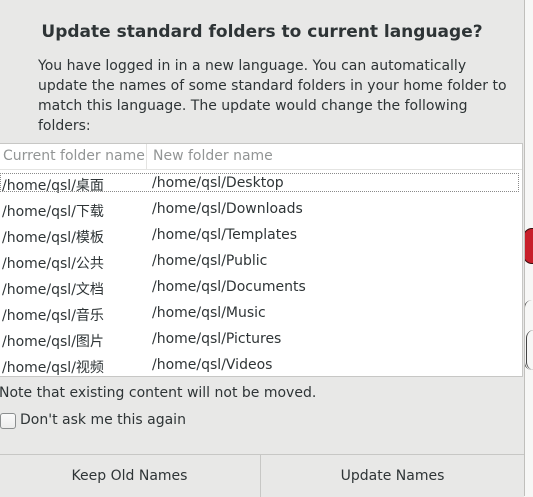 This screenshot has width=533, height=497. I want to click on current-folder-cell: /home/qsl/模板, so click(53, 238).